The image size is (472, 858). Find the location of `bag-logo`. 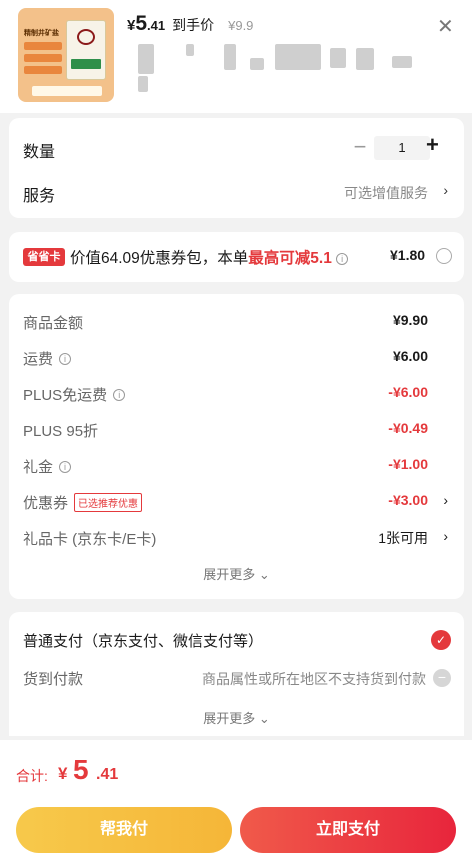

bag-logo is located at coordinates (86, 37).